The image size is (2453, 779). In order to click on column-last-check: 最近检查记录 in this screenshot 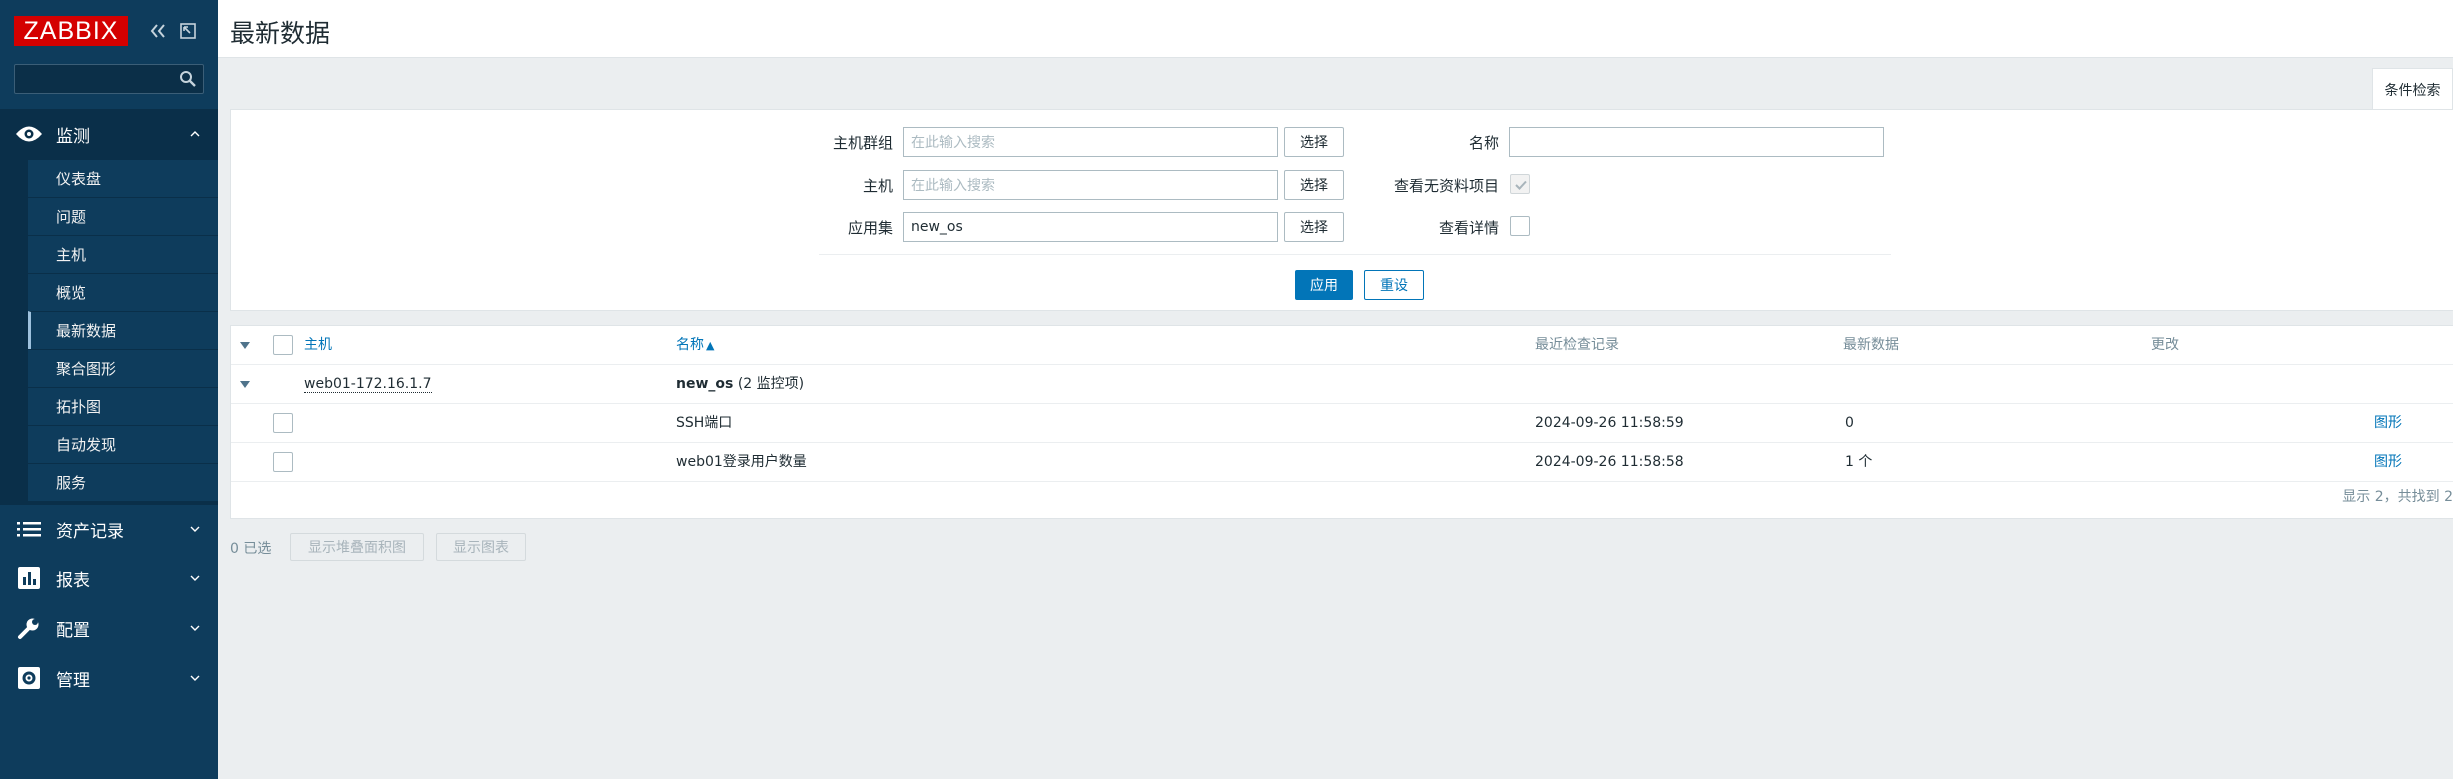, I will do `click(1577, 345)`.